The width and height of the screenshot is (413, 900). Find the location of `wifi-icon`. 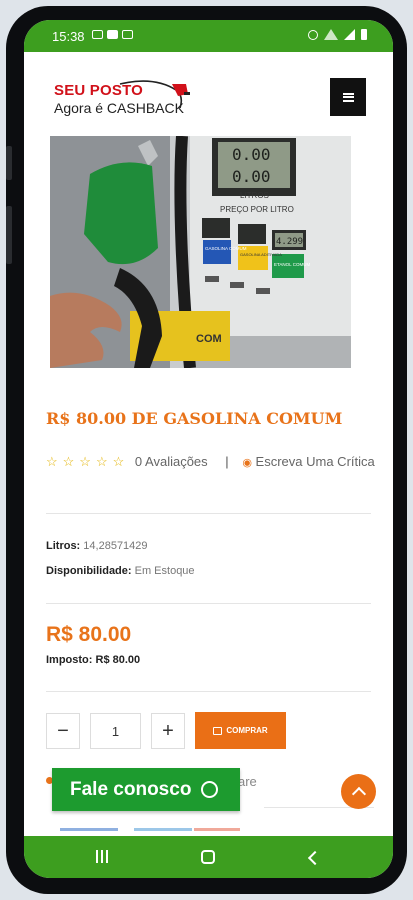

wifi-icon is located at coordinates (331, 34).